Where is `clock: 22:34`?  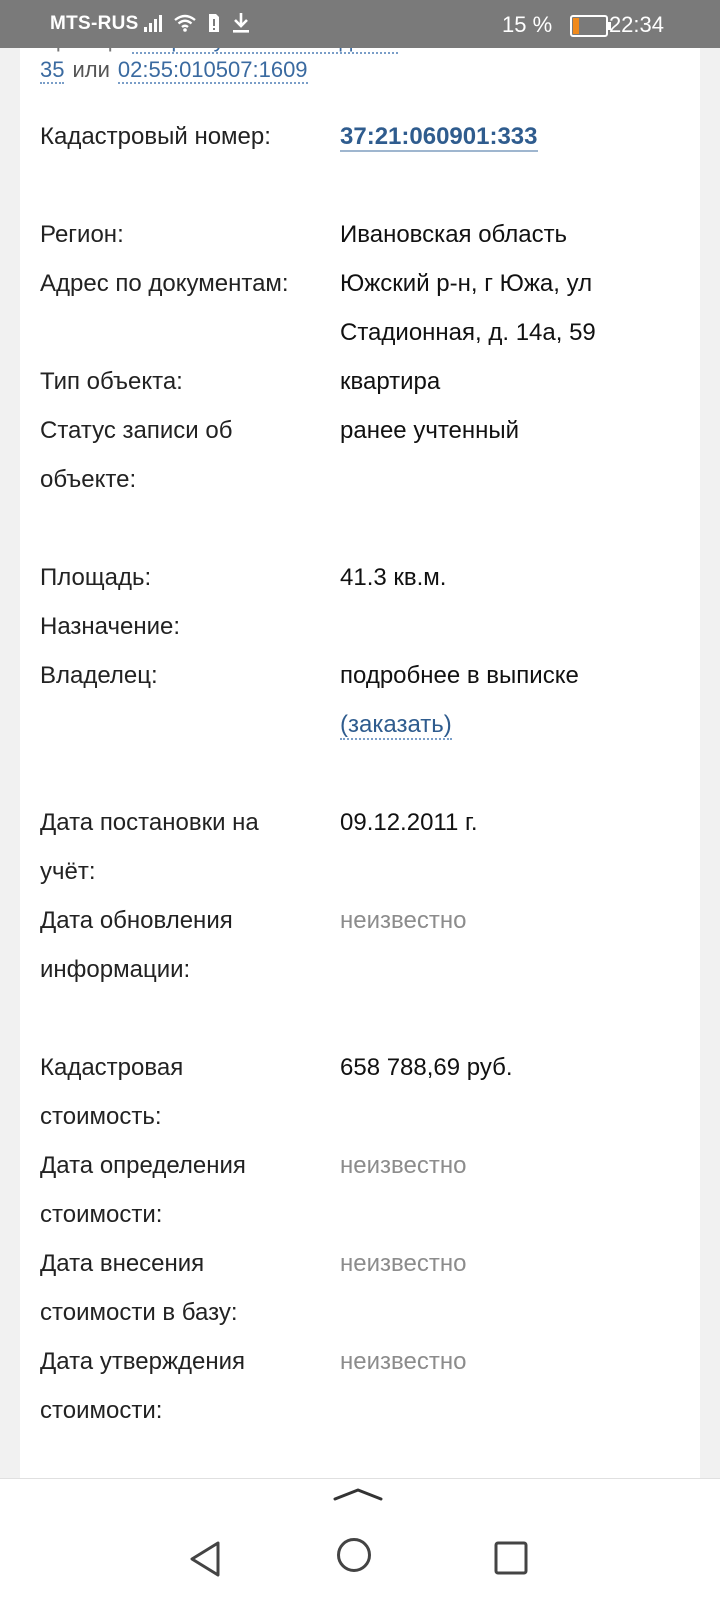
clock: 22:34 is located at coordinates (636, 24).